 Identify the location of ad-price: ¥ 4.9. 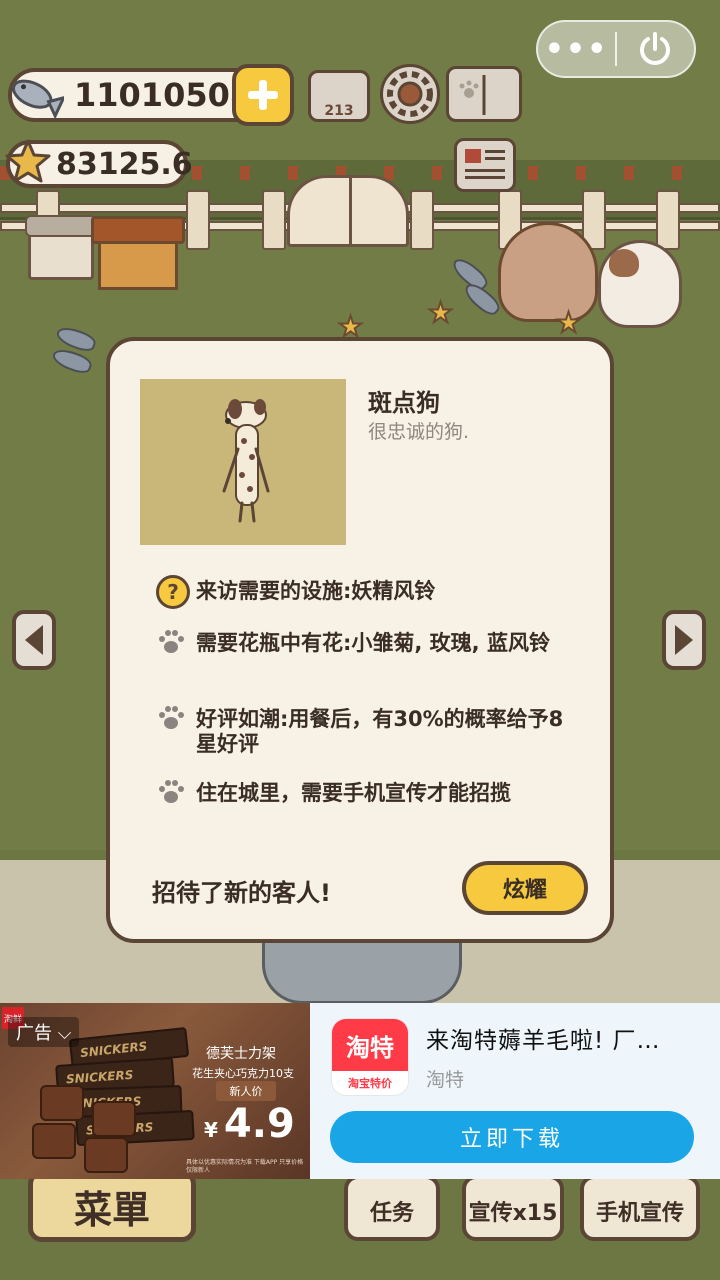
(249, 1124).